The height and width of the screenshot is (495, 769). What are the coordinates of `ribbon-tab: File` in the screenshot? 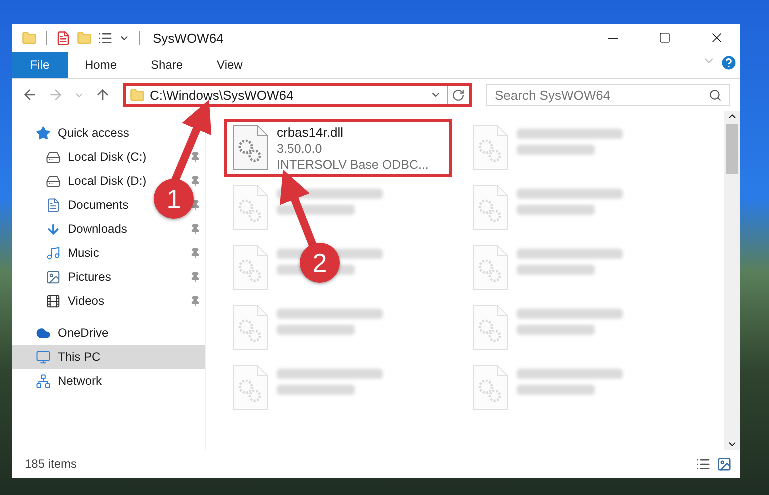 It's located at (40, 65).